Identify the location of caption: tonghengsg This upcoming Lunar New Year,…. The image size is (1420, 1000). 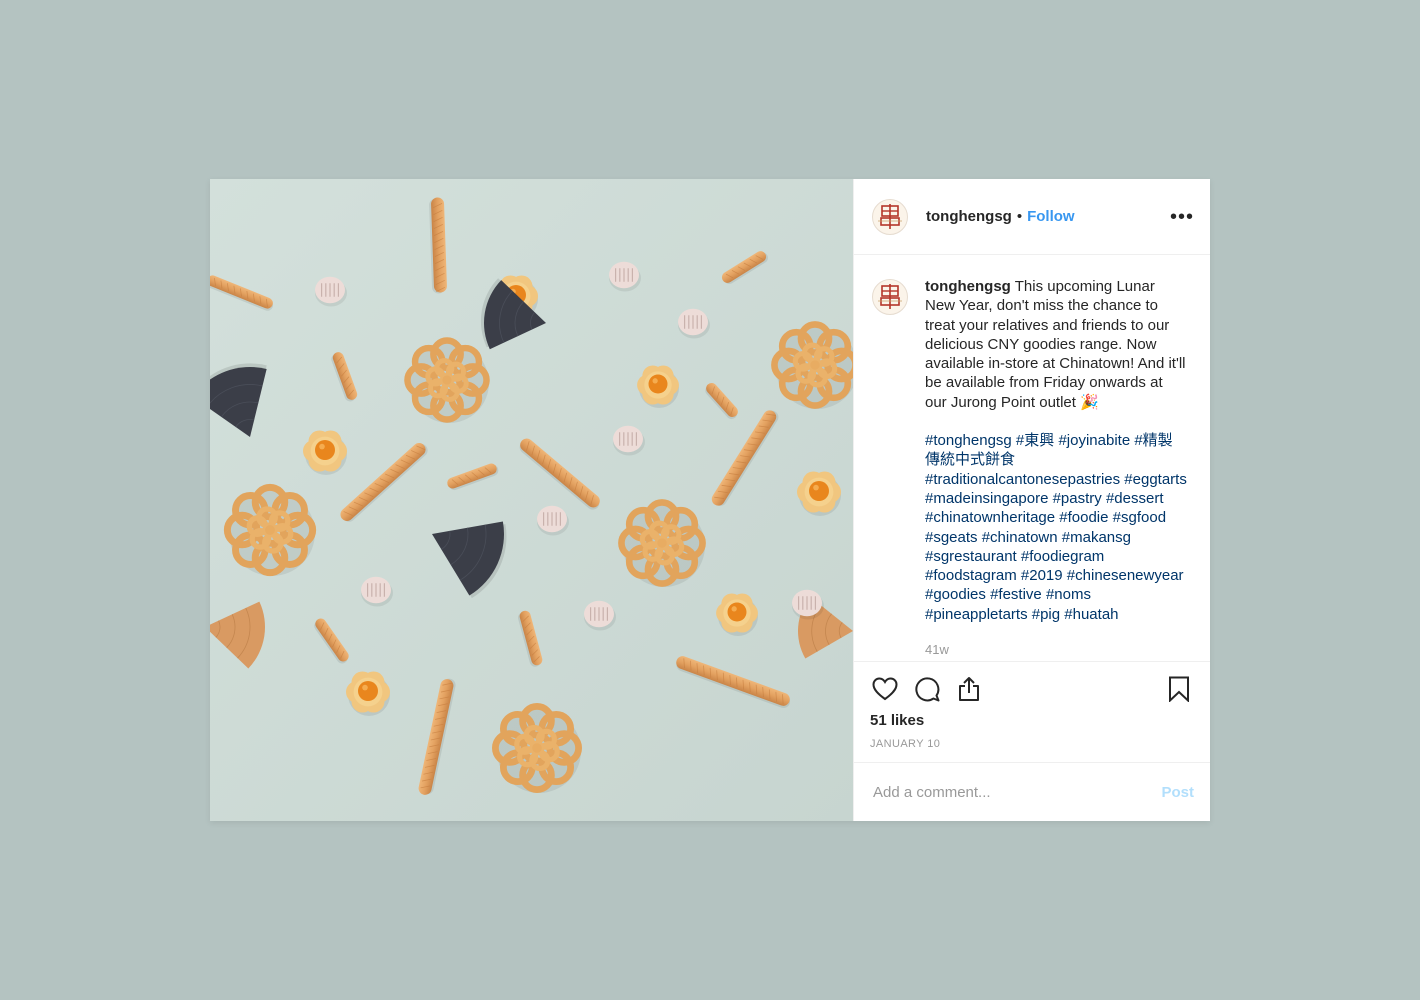
(1056, 344).